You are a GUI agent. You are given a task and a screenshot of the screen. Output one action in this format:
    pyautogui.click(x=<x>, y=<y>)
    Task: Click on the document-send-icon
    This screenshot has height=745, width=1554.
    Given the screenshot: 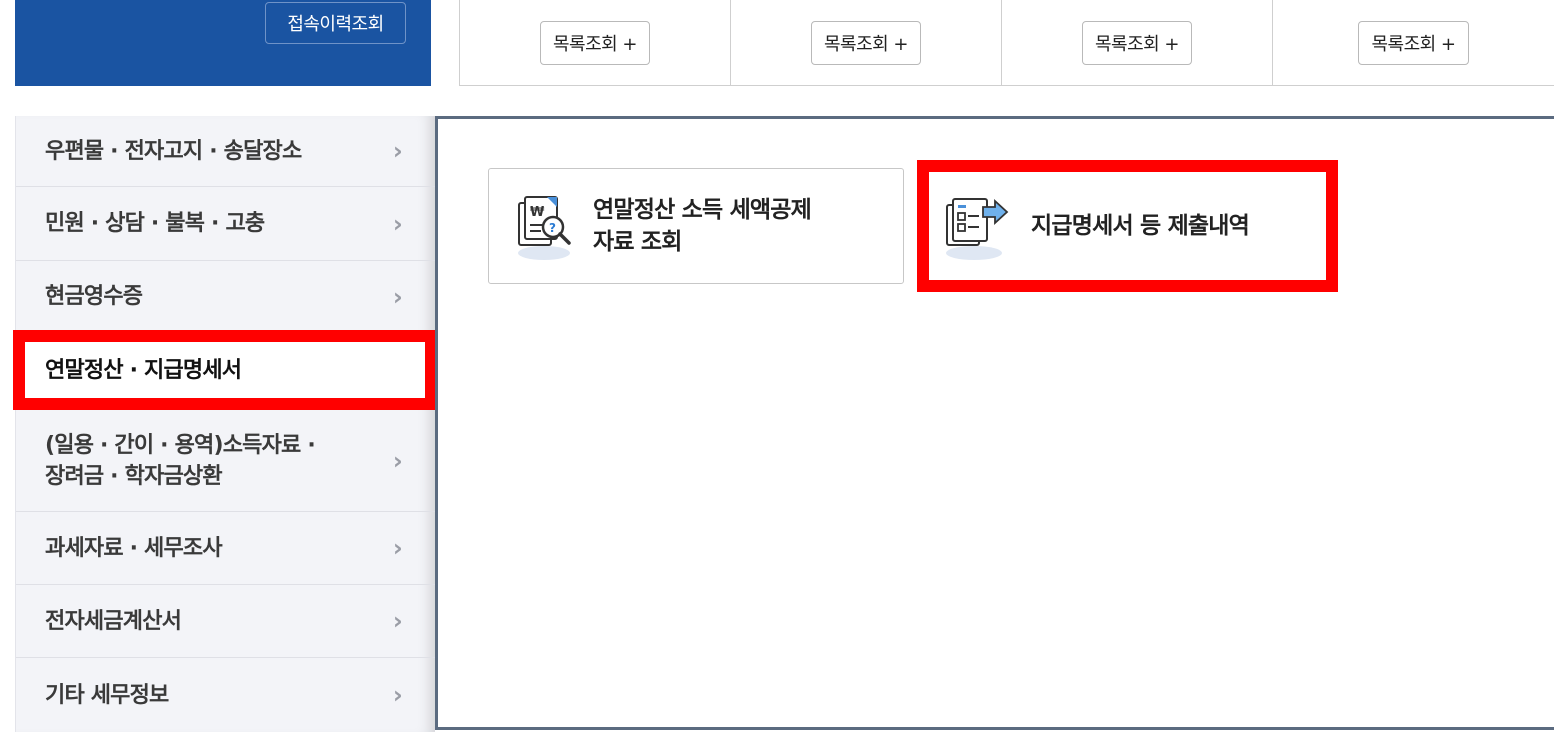 What is the action you would take?
    pyautogui.click(x=976, y=226)
    